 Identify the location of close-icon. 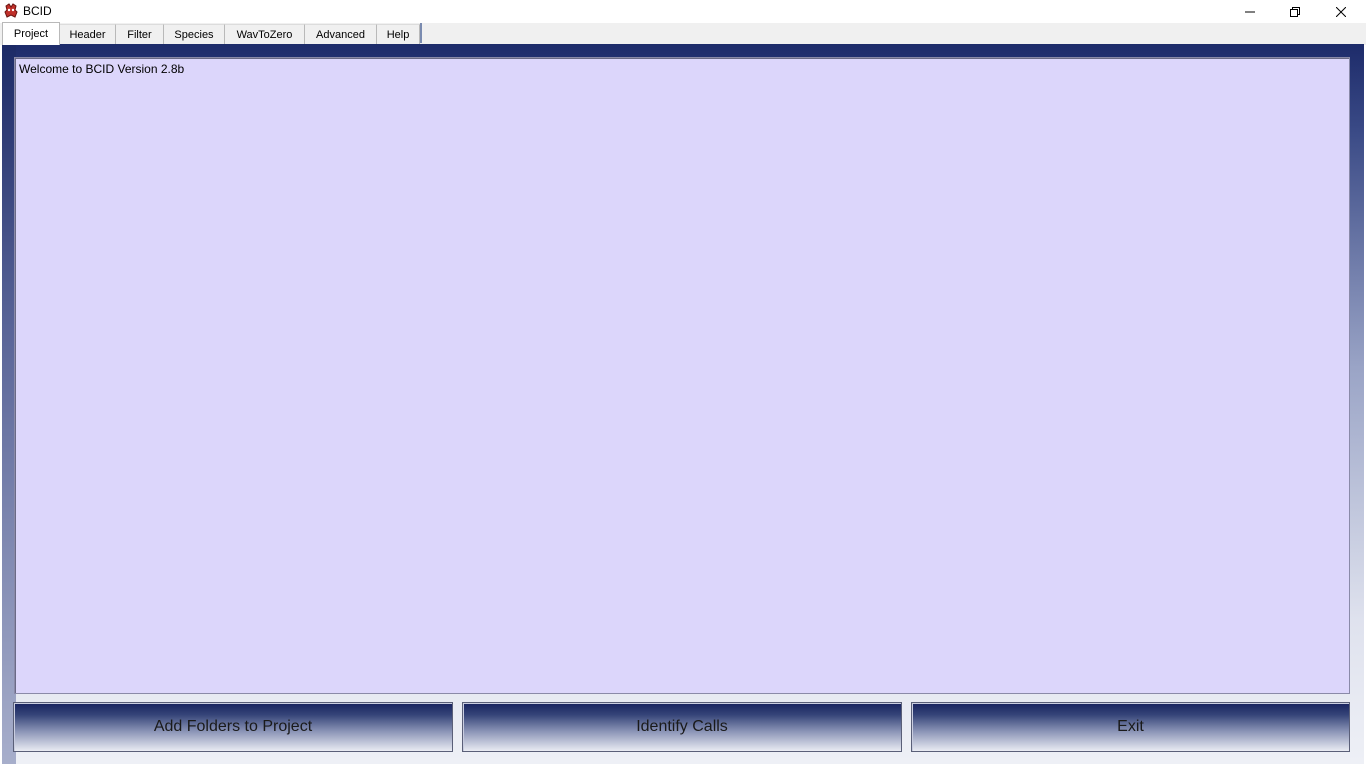
(1341, 11).